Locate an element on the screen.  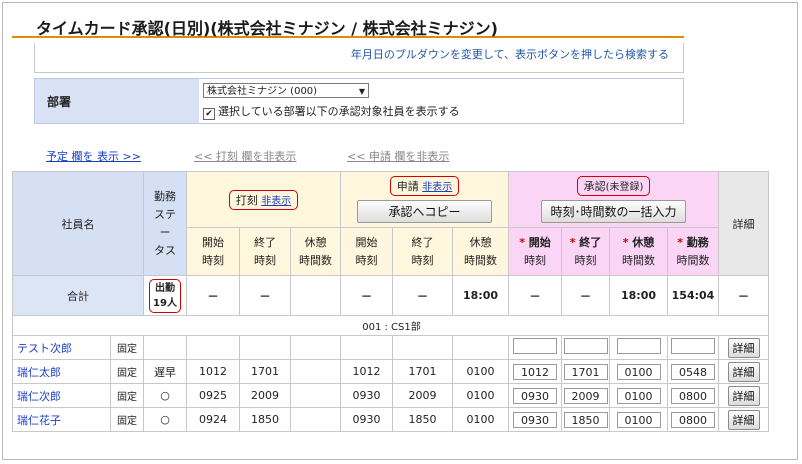
total-status: 出勤 19人 is located at coordinates (165, 295).